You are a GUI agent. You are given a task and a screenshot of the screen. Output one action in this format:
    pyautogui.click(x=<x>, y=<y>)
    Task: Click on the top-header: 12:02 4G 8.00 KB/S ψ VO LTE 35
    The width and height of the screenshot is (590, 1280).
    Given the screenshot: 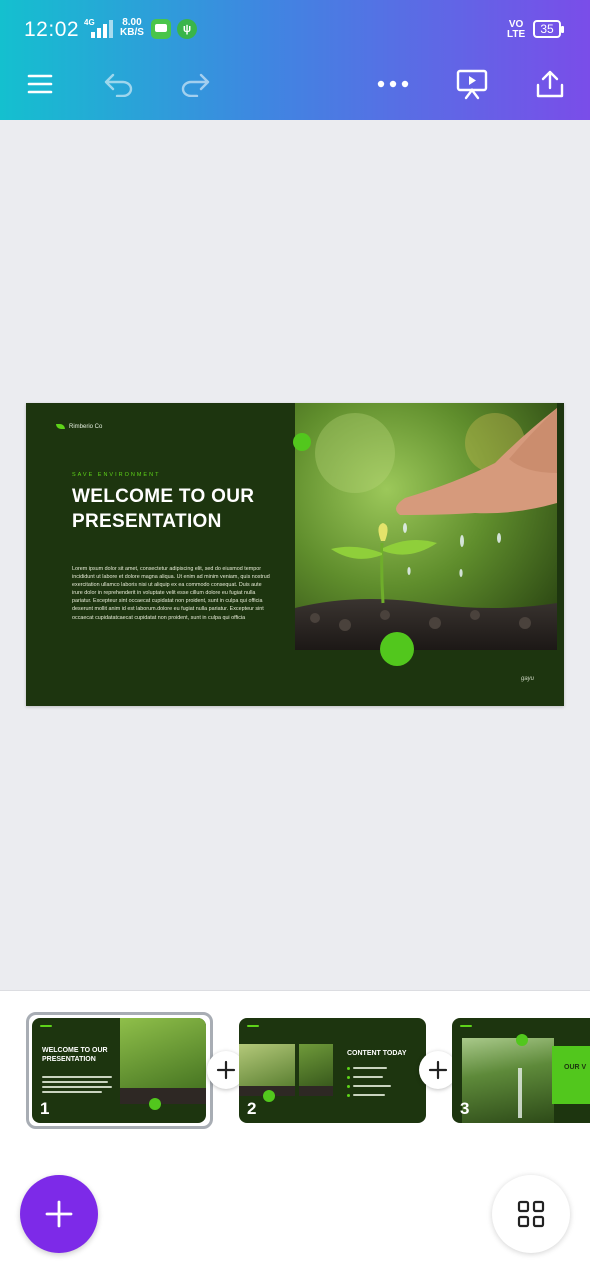 What is the action you would take?
    pyautogui.click(x=295, y=60)
    